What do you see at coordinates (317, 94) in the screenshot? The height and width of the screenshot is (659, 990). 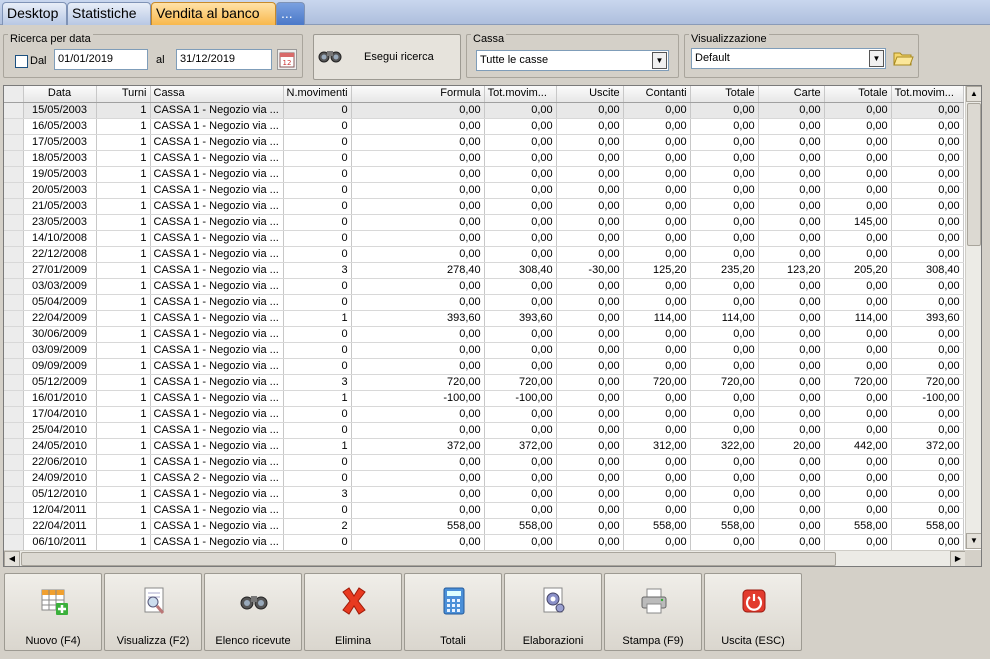 I see `column-header: N.movimenti` at bounding box center [317, 94].